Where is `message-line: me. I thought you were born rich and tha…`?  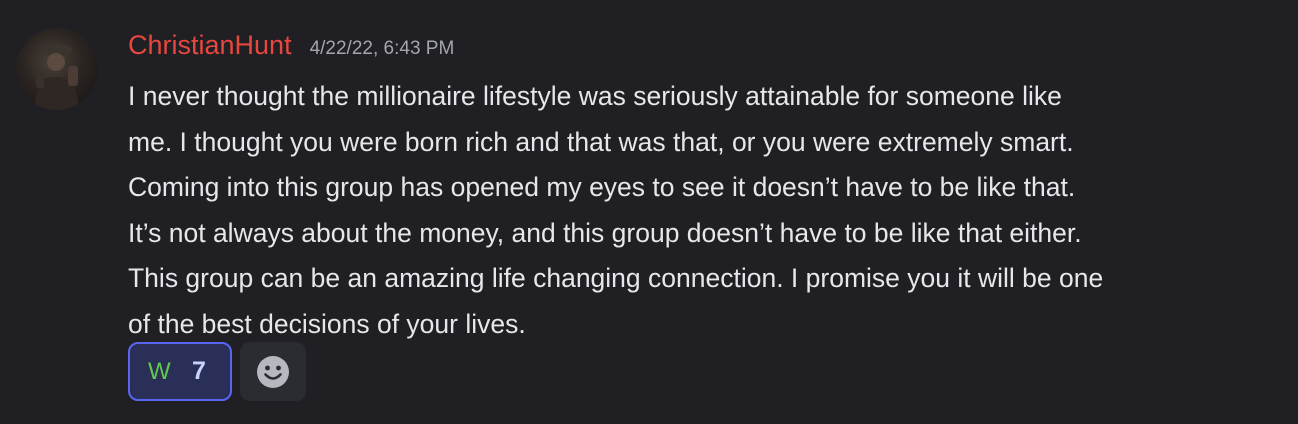
message-line: me. I thought you were born rich and tha… is located at coordinates (601, 141).